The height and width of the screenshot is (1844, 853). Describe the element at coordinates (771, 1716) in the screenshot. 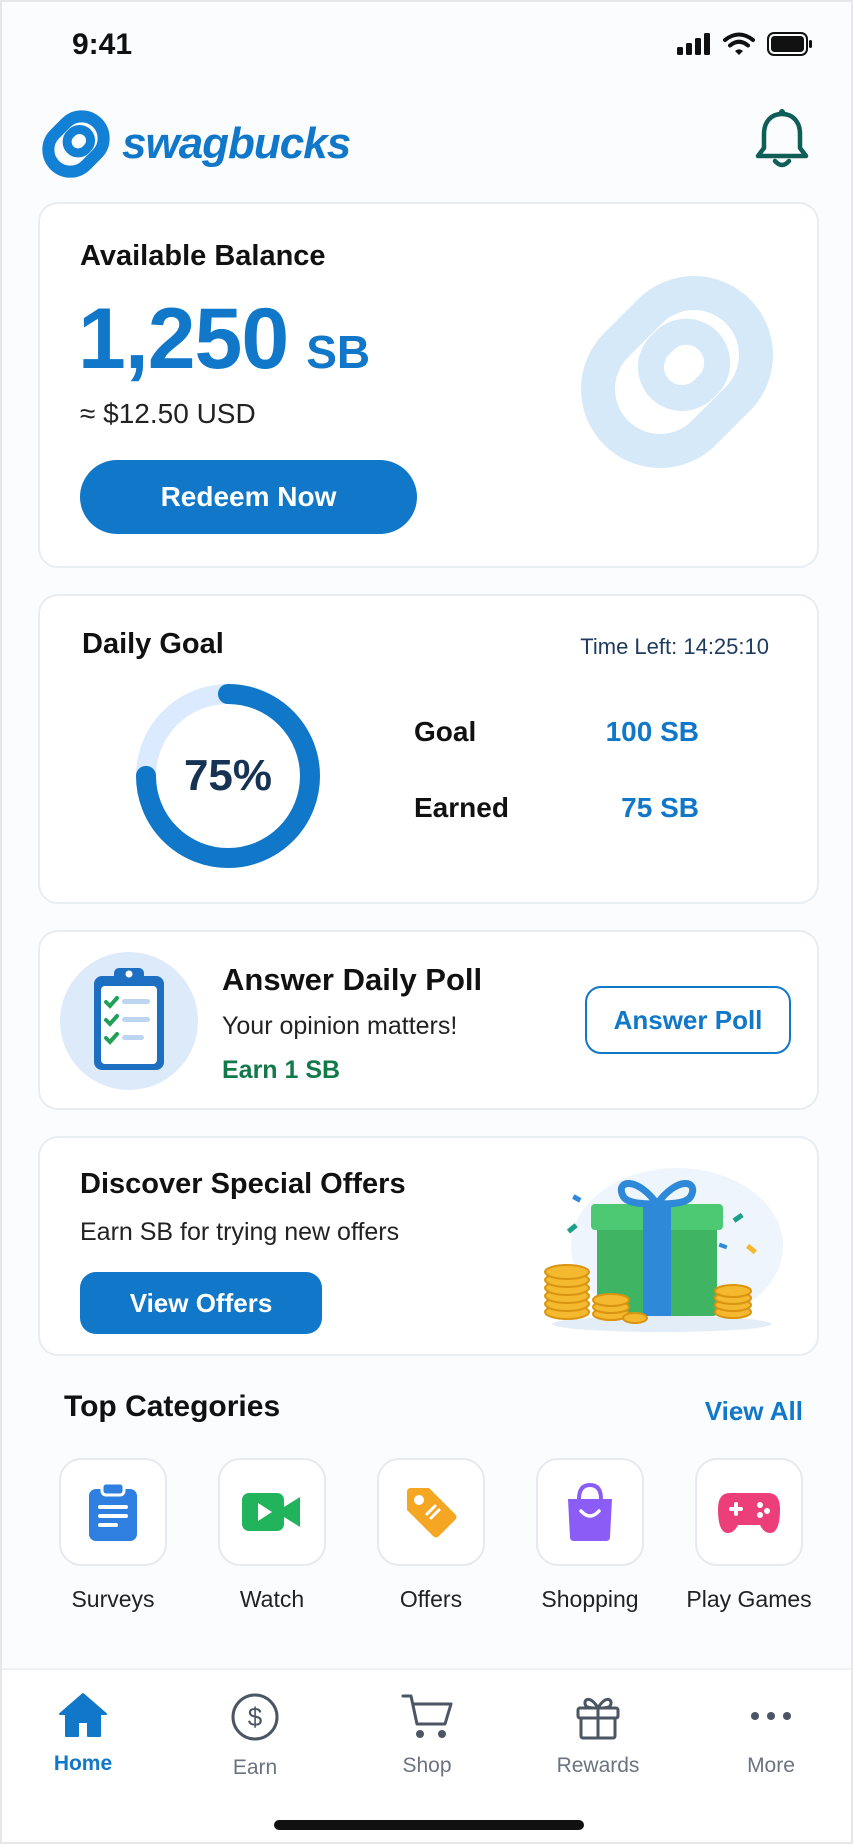

I see `more-icon` at that location.